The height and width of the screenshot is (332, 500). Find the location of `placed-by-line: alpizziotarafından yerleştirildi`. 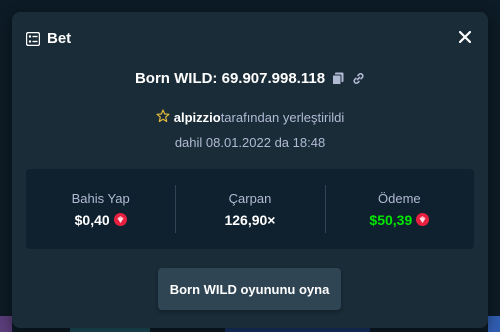

placed-by-line: alpizziotarafından yerleştirildi is located at coordinates (250, 117).